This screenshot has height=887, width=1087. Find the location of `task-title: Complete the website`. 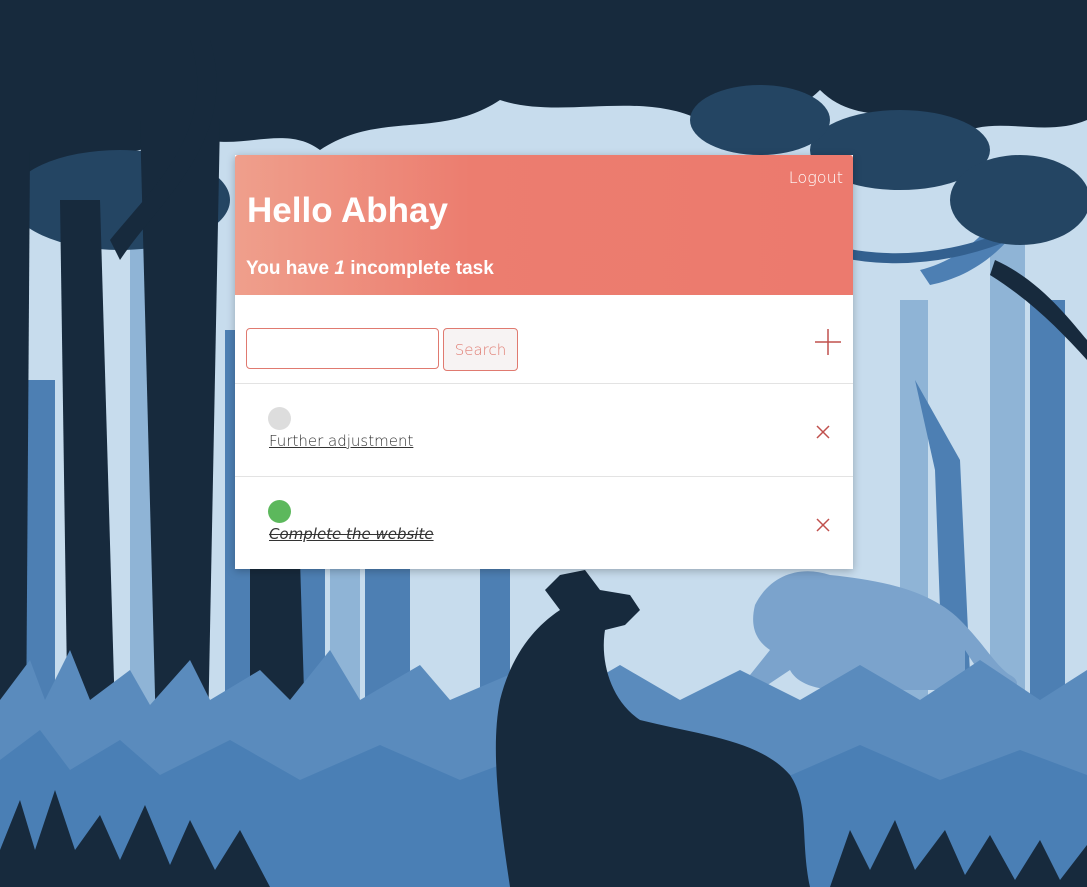

task-title: Complete the website is located at coordinates (351, 534).